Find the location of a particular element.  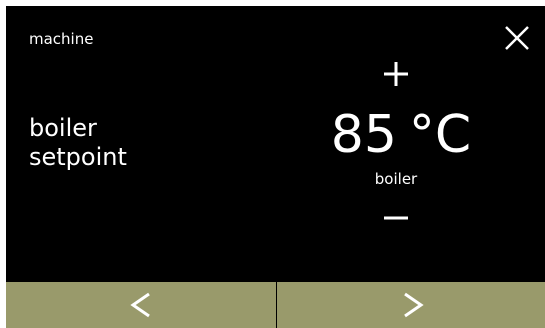

parameter-label-line2: setpoint is located at coordinates (78, 157).